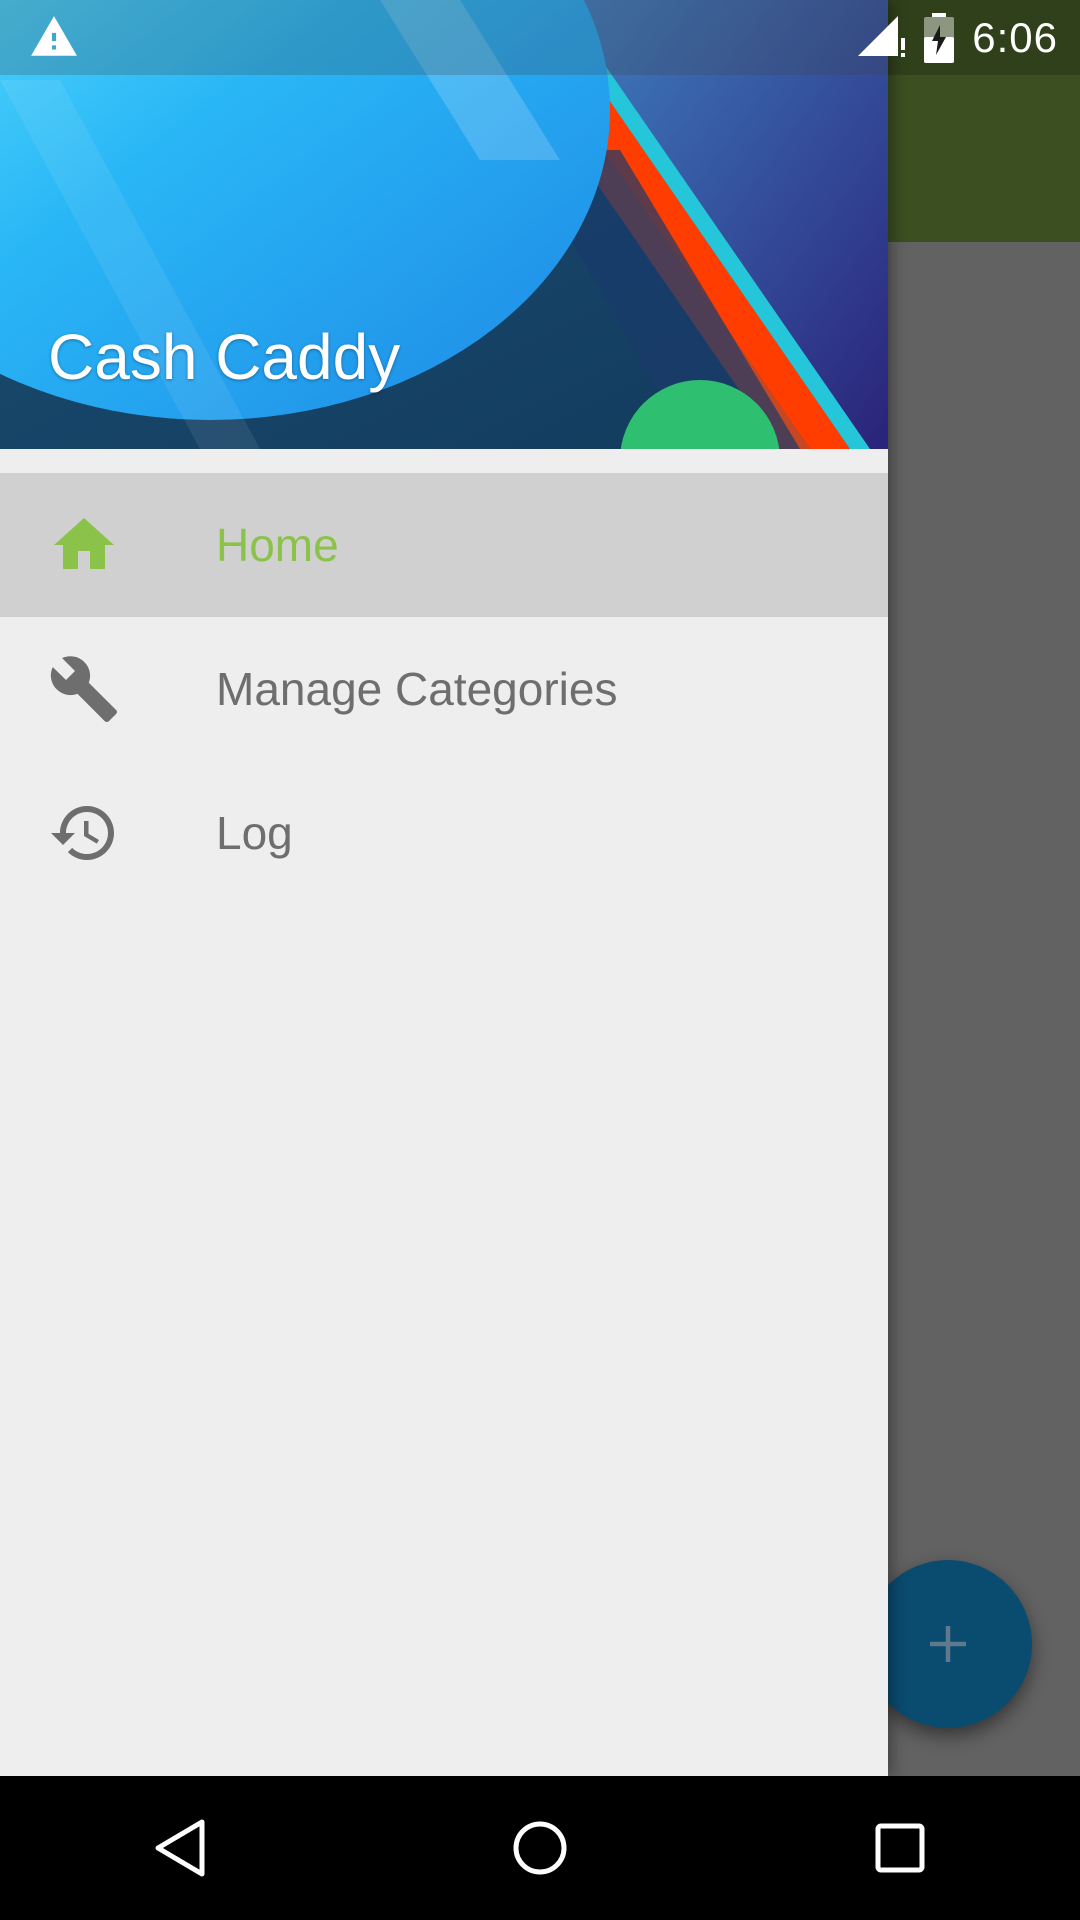  Describe the element at coordinates (277, 545) in the screenshot. I see `drawer-item-label: Home` at that location.